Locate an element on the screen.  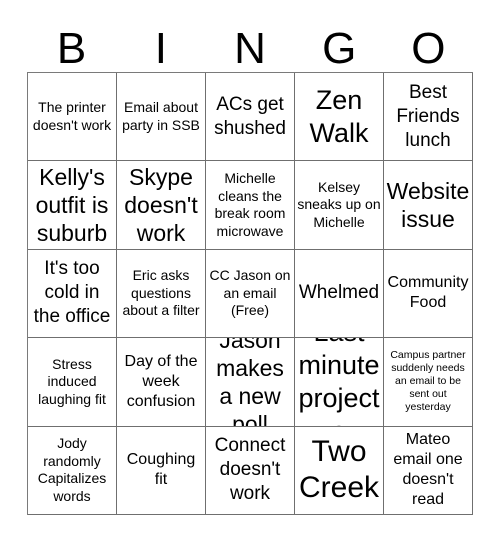
bingo-cell-label: Email about party in SSB is located at coordinates (161, 116).